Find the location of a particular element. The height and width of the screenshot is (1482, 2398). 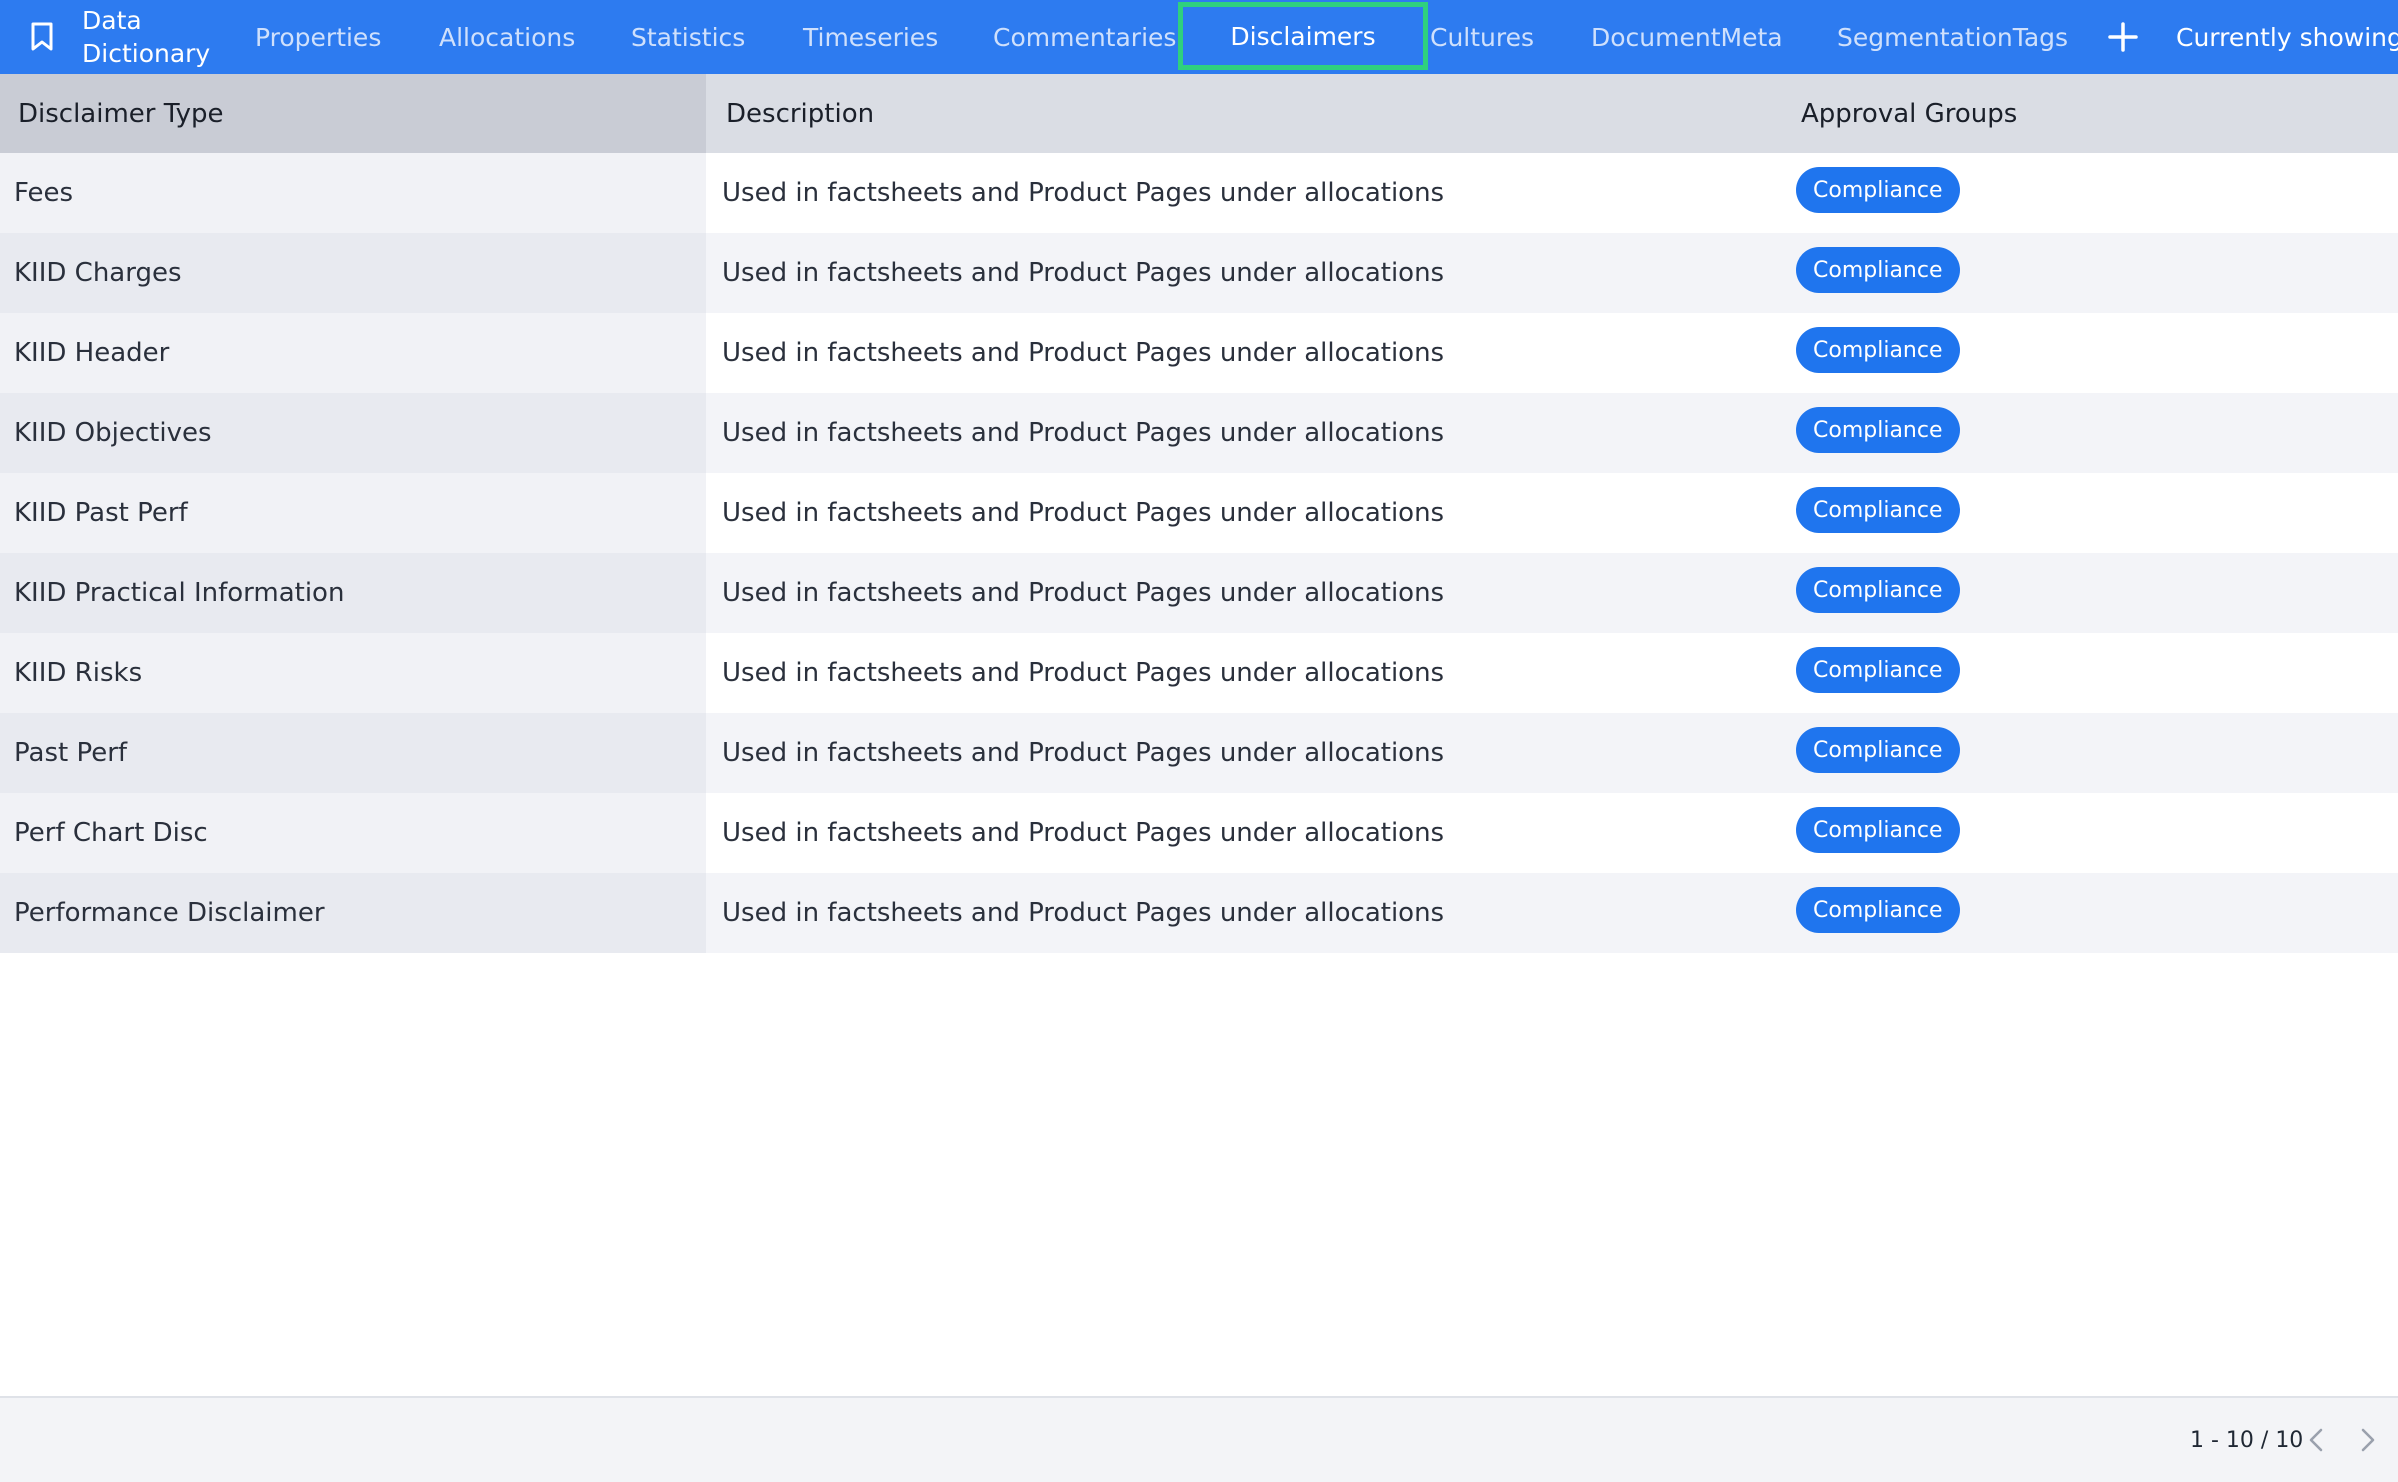

tab-documentmeta: DocumentMeta is located at coordinates (1687, 37).